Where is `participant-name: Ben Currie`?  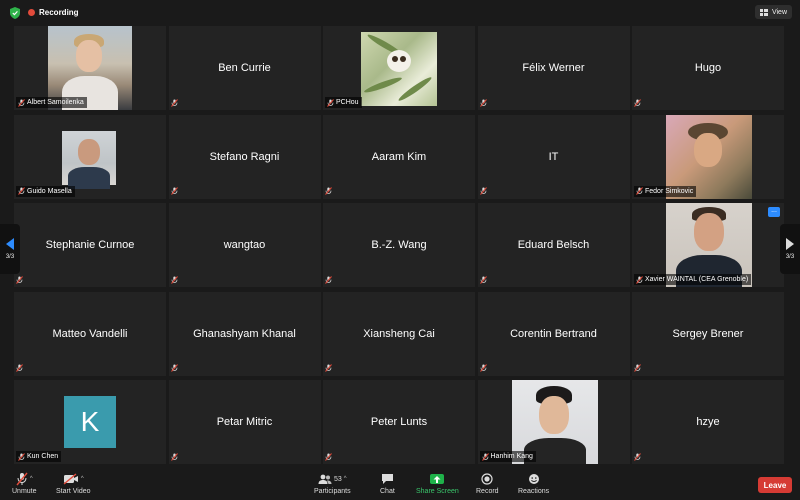
participant-name: Ben Currie is located at coordinates (244, 68).